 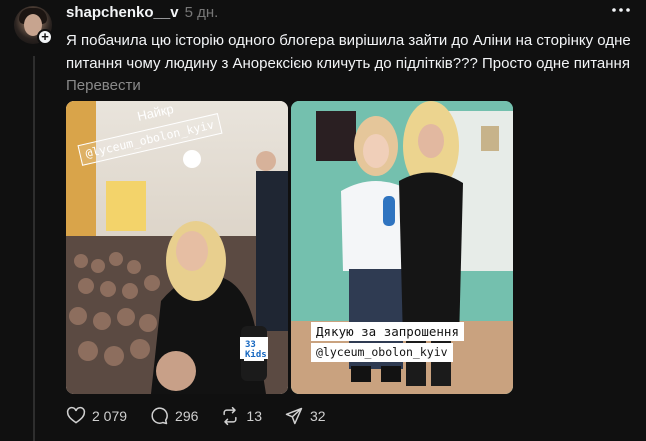 What do you see at coordinates (45, 37) in the screenshot?
I see `follow-plus-icon: +` at bounding box center [45, 37].